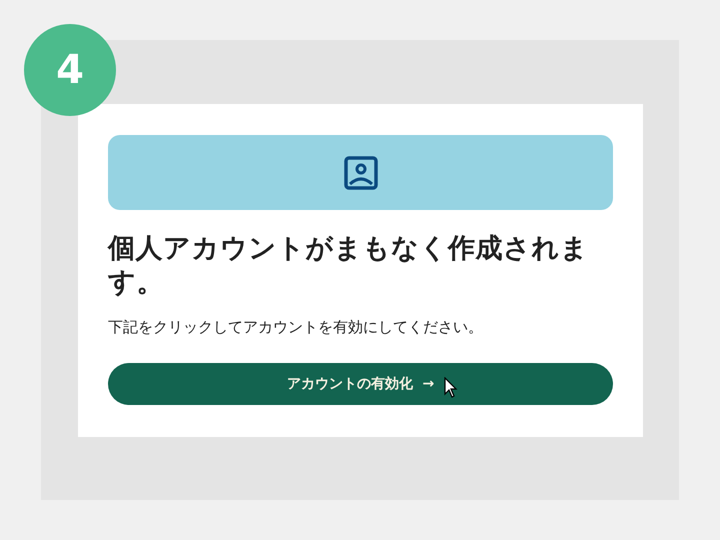 The height and width of the screenshot is (540, 720). Describe the element at coordinates (360, 384) in the screenshot. I see `activate-account-button: アカウントの有効化 →` at that location.